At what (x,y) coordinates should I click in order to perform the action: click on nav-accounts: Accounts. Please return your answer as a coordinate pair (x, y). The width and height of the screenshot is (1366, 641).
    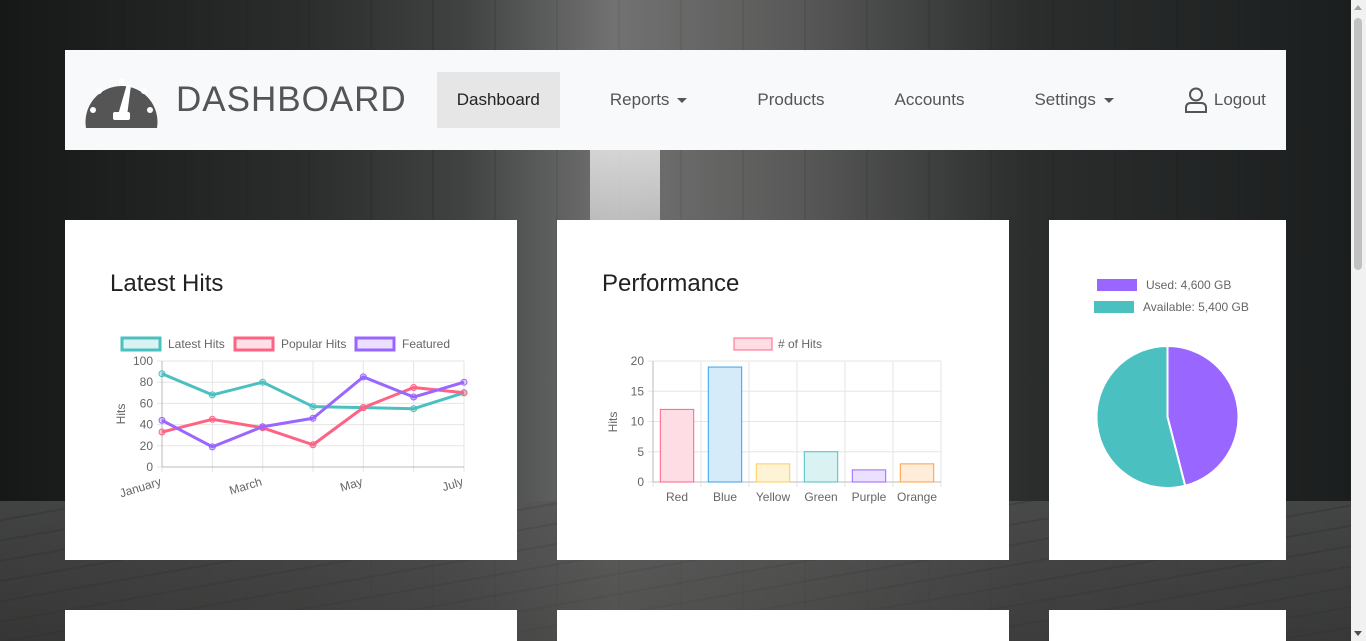
    Looking at the image, I should click on (930, 100).